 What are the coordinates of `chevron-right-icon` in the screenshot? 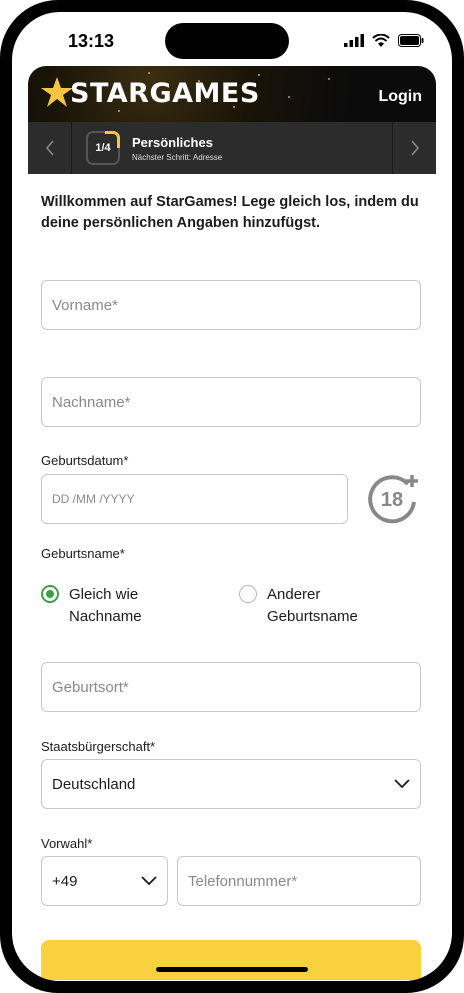 It's located at (414, 148).